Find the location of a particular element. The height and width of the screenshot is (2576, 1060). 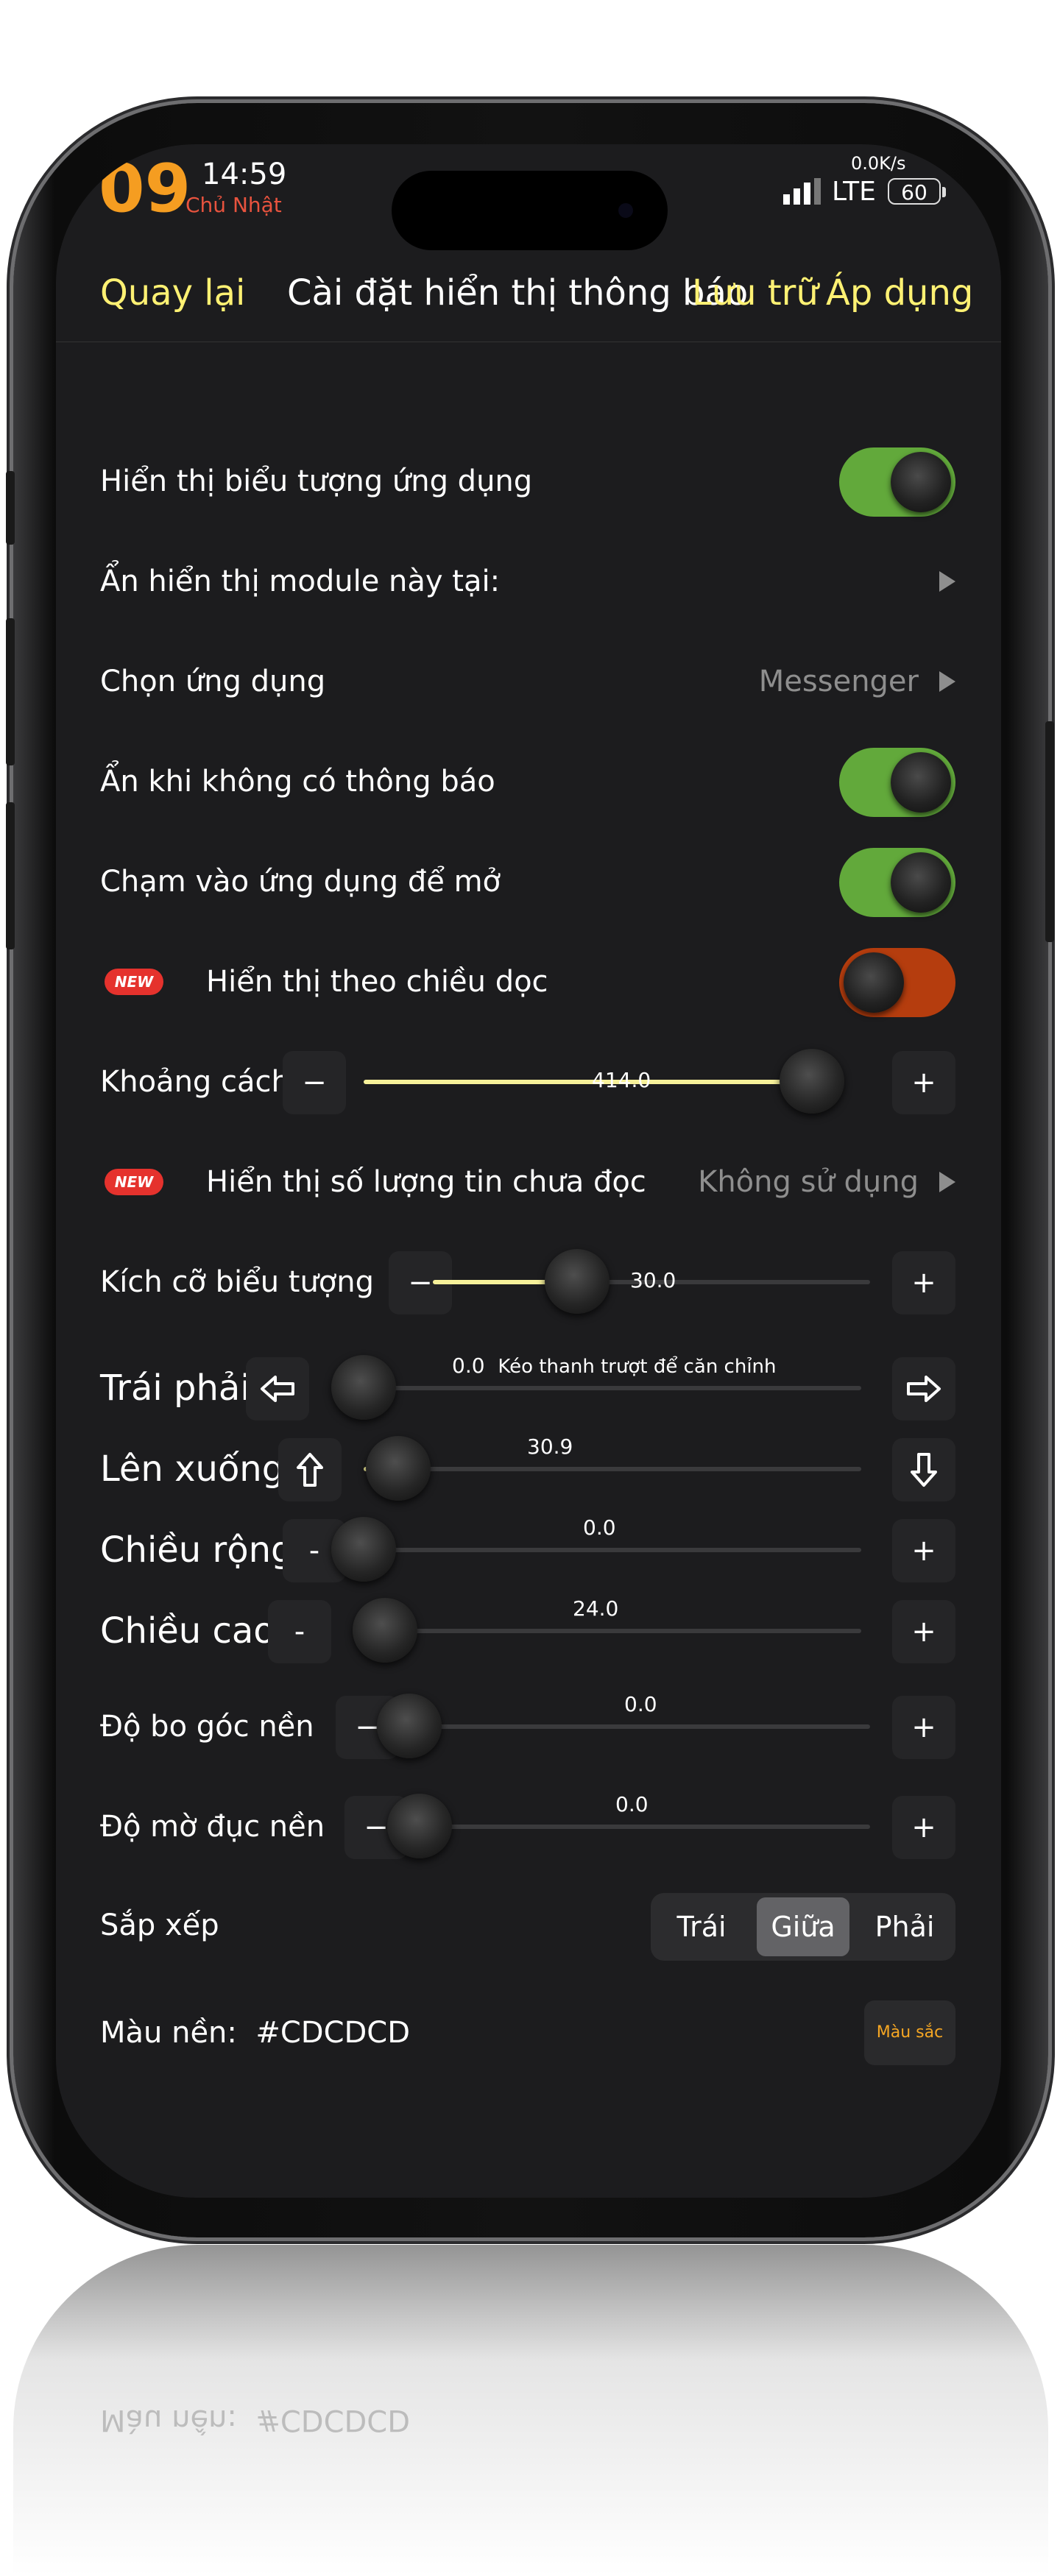

spacing-slider: 414.0 is located at coordinates (604, 1081).